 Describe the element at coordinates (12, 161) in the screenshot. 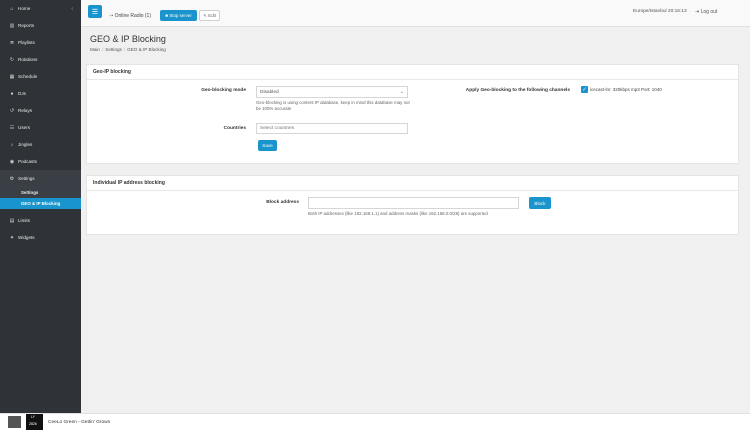

I see `podcast-icon: ◉` at that location.